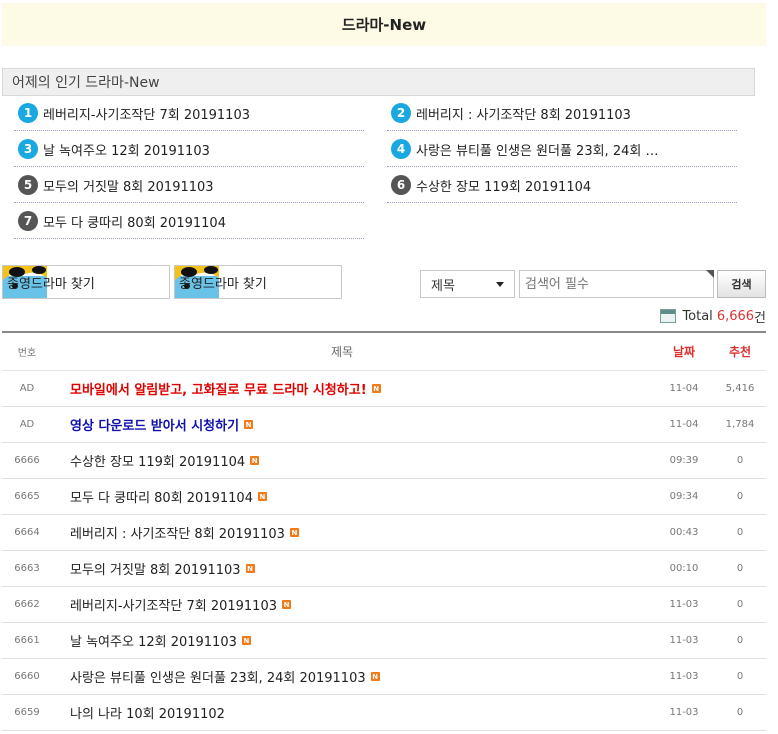 Image resolution: width=778 pixels, height=734 pixels. Describe the element at coordinates (173, 604) in the screenshot. I see `row-title-link: 레버리지-사기조작단 7회 20191103` at that location.